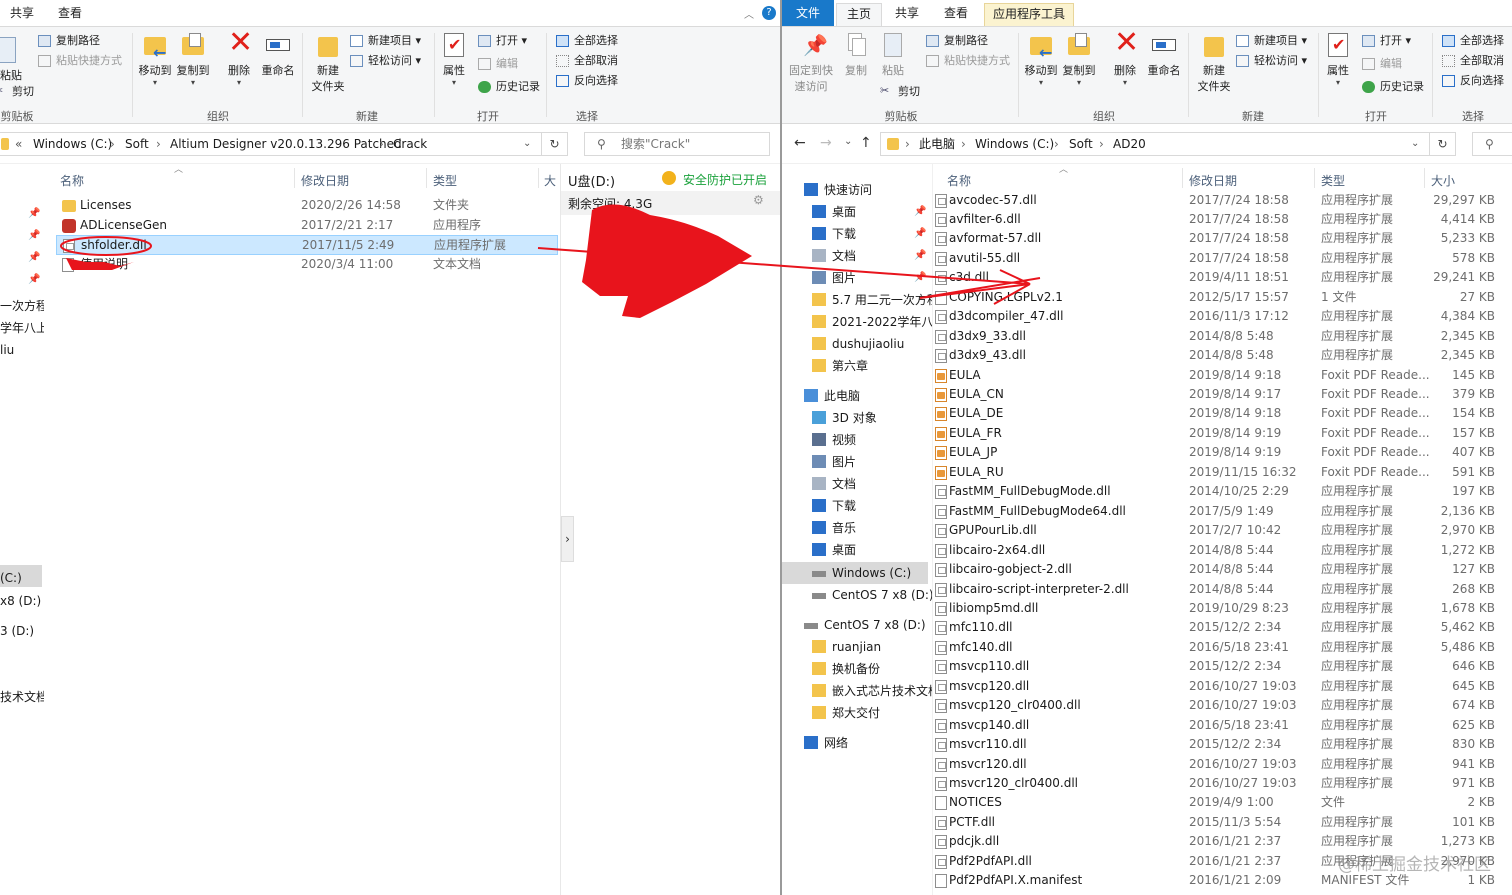 This screenshot has width=1512, height=895. What do you see at coordinates (1414, 865) in the screenshot?
I see `watermark: @稀土掘金技术社区` at bounding box center [1414, 865].